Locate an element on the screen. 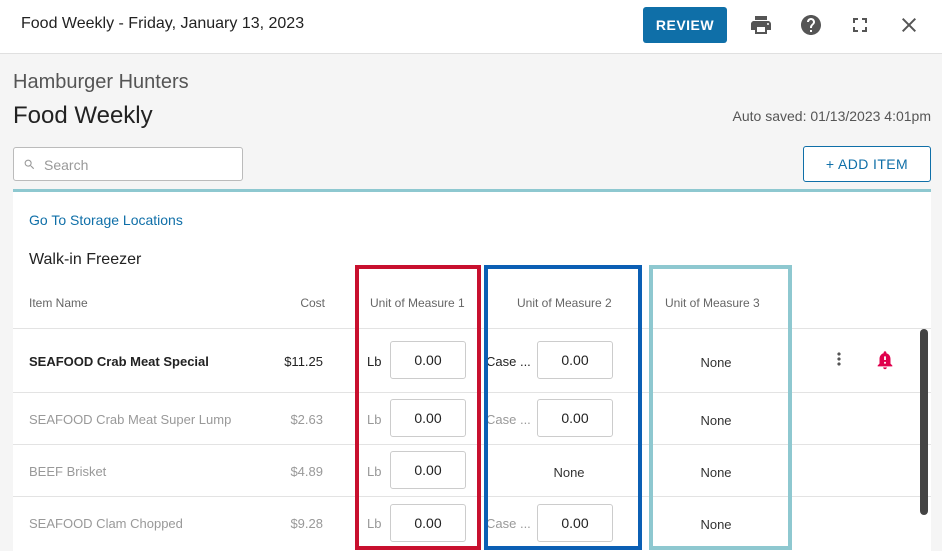 The image size is (942, 551). review-button: REVIEW is located at coordinates (685, 25).